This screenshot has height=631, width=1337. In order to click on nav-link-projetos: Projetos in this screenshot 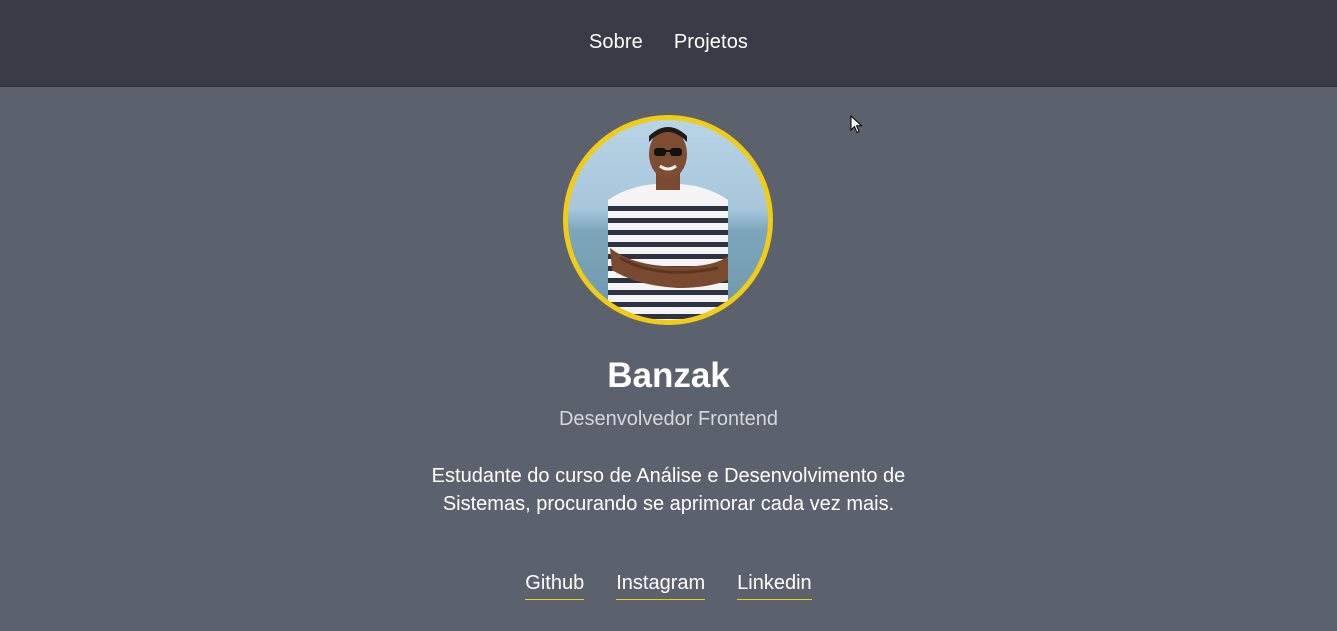, I will do `click(711, 42)`.